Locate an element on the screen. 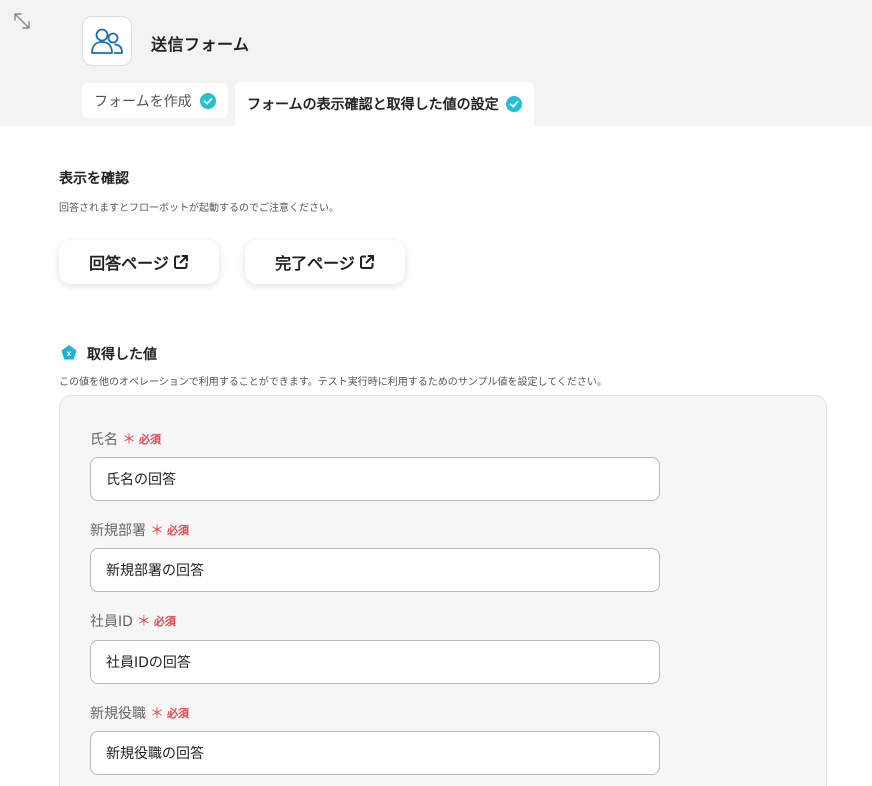 The height and width of the screenshot is (786, 872). expand-icon is located at coordinates (22, 21).